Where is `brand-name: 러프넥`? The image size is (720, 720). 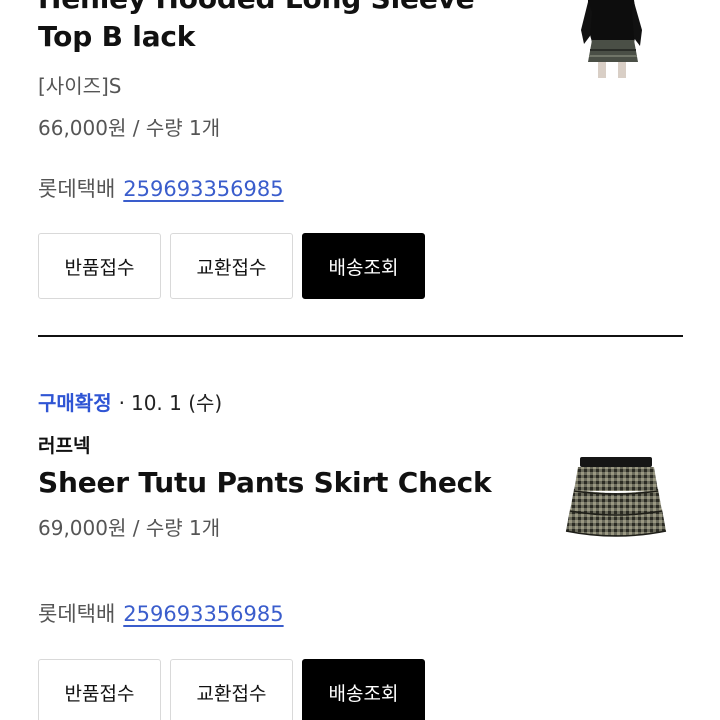
brand-name: 러프넥 is located at coordinates (64, 444).